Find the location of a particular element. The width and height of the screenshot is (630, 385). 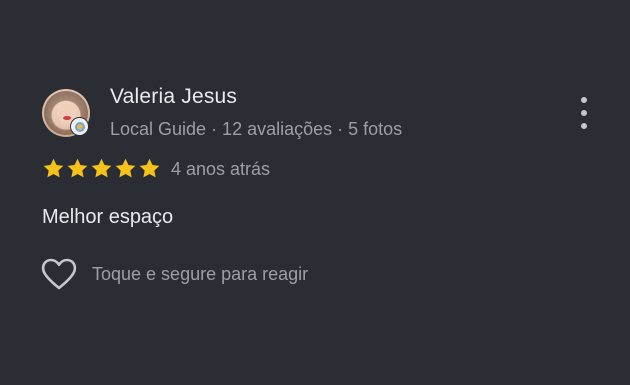

author-name: Valeria Jesus is located at coordinates (173, 97).